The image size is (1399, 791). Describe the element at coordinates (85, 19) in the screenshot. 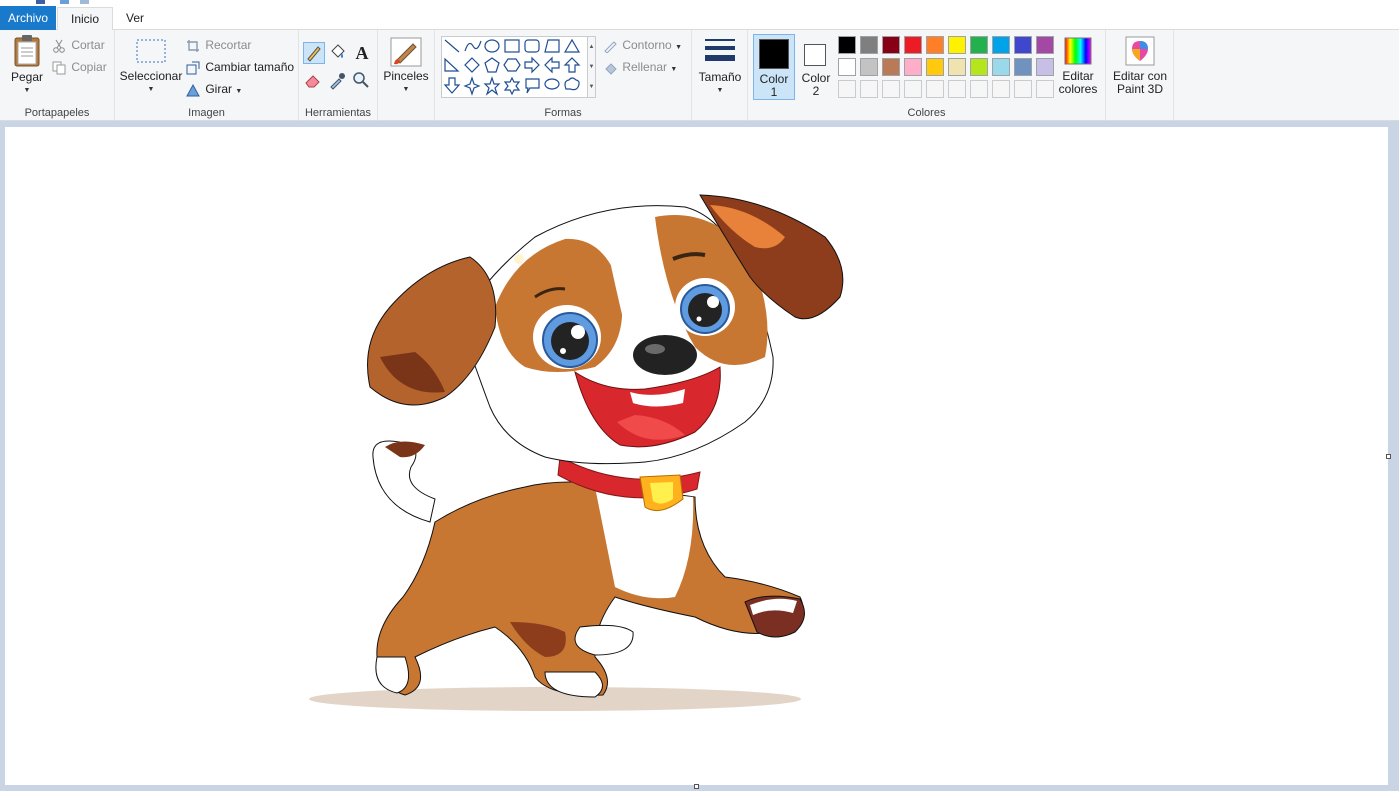

I see `tab-inicio: Inicio` at that location.